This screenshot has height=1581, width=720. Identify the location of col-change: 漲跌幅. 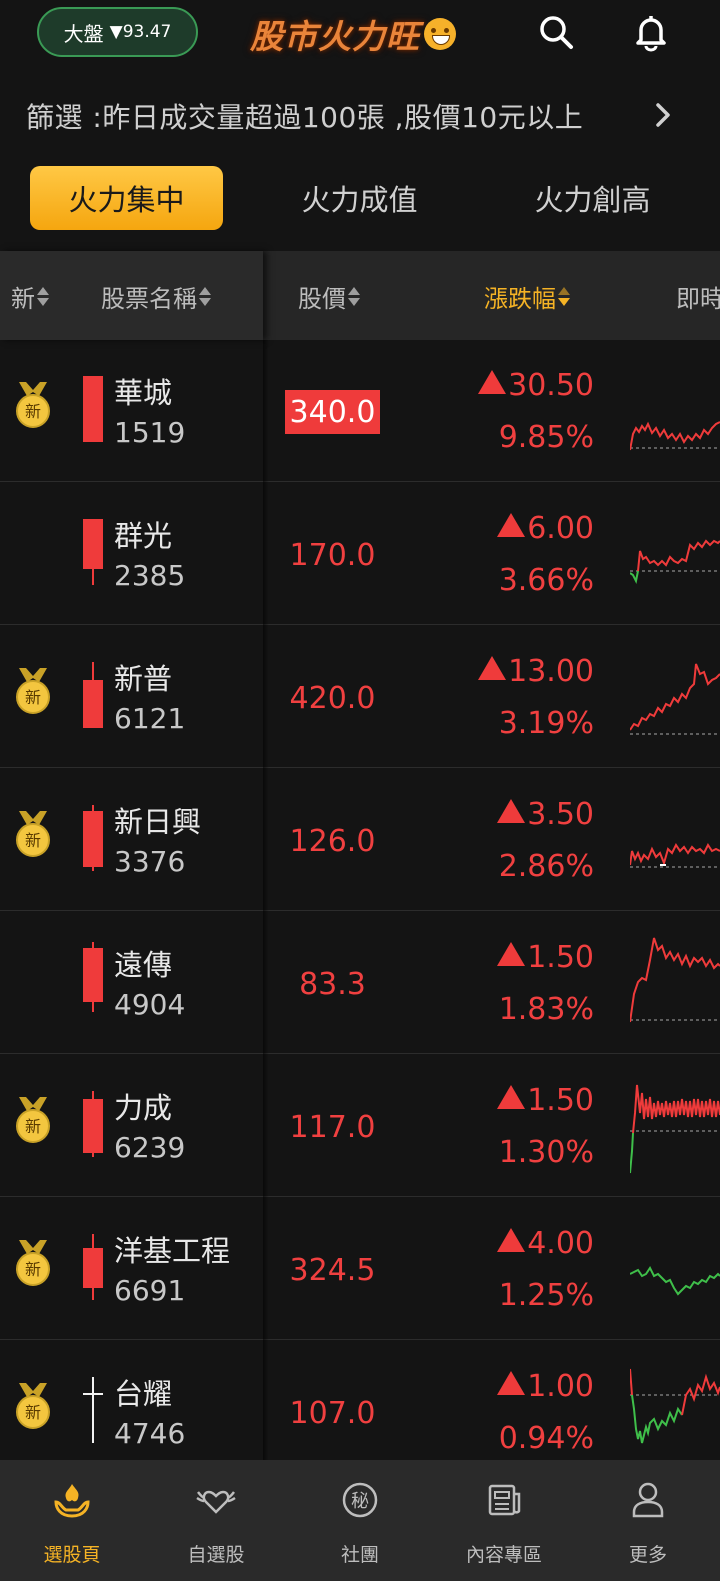
(527, 296).